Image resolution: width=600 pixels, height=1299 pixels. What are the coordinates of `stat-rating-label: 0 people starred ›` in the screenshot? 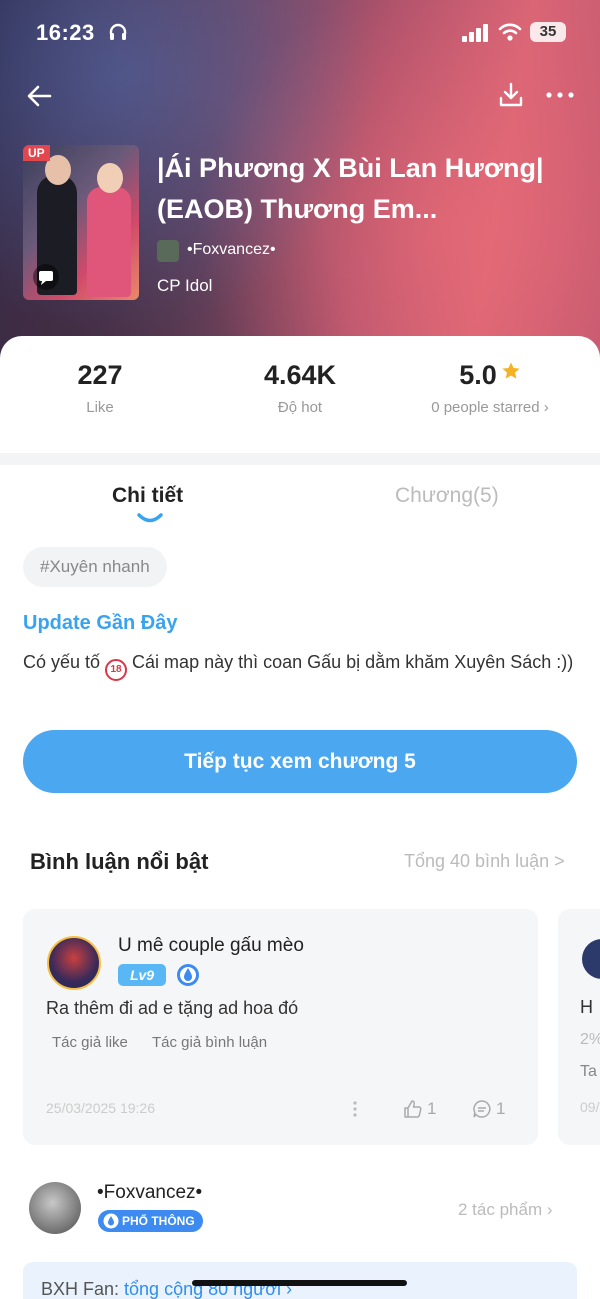 It's located at (490, 407).